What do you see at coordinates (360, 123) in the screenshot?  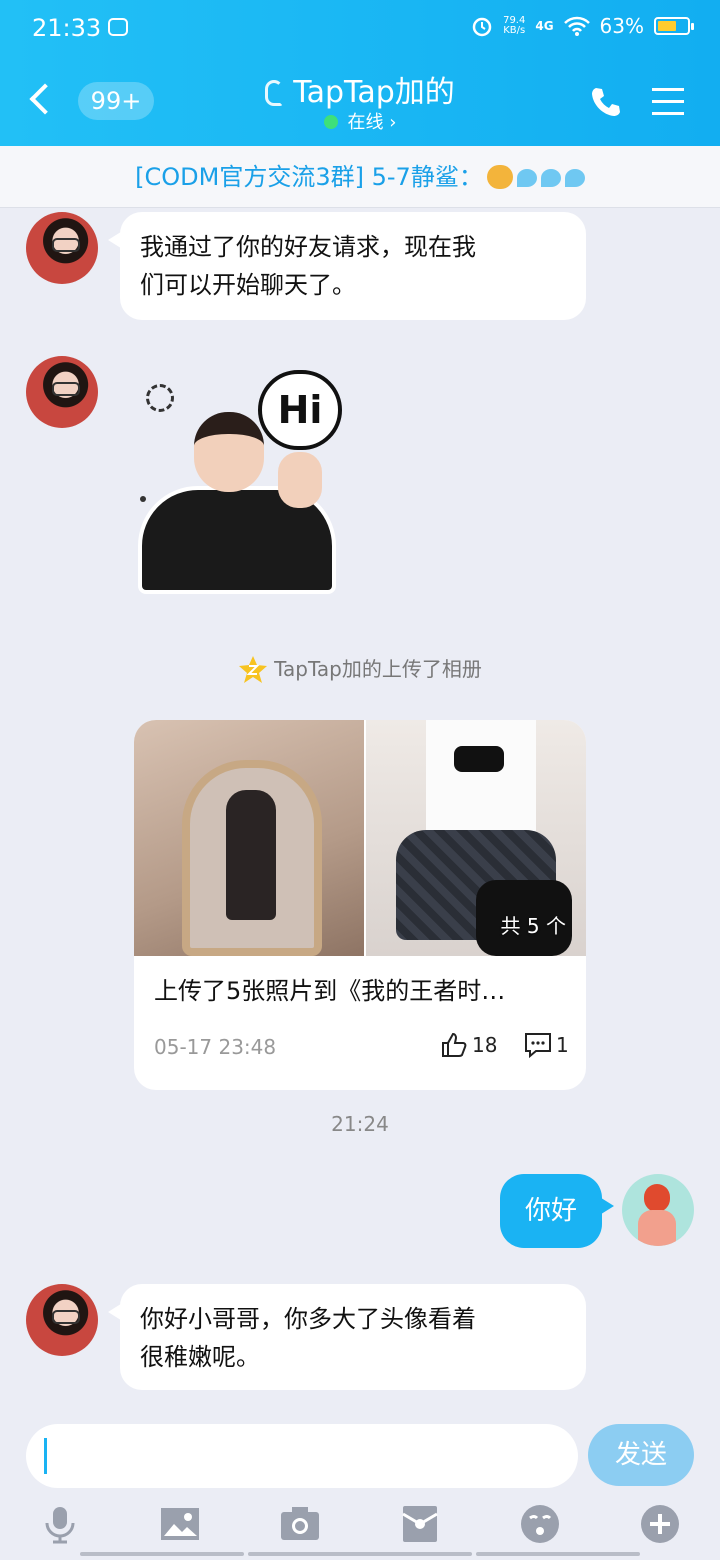 I see `online-status: 在线 ›` at bounding box center [360, 123].